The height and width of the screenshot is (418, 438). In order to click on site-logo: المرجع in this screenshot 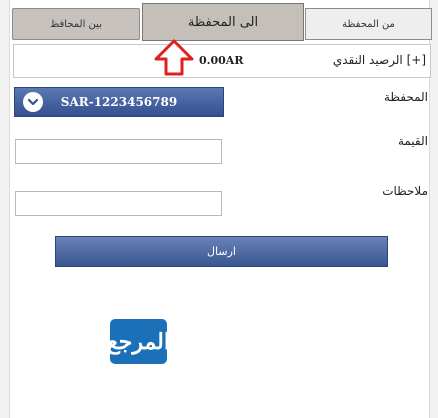, I will do `click(138, 341)`.